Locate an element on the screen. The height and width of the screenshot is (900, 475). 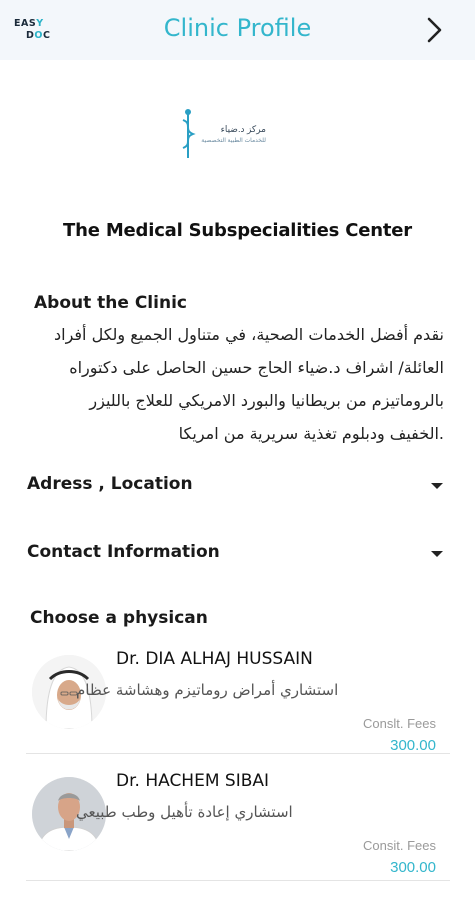
choose-physician-heading: Choose a physican is located at coordinates (119, 618).